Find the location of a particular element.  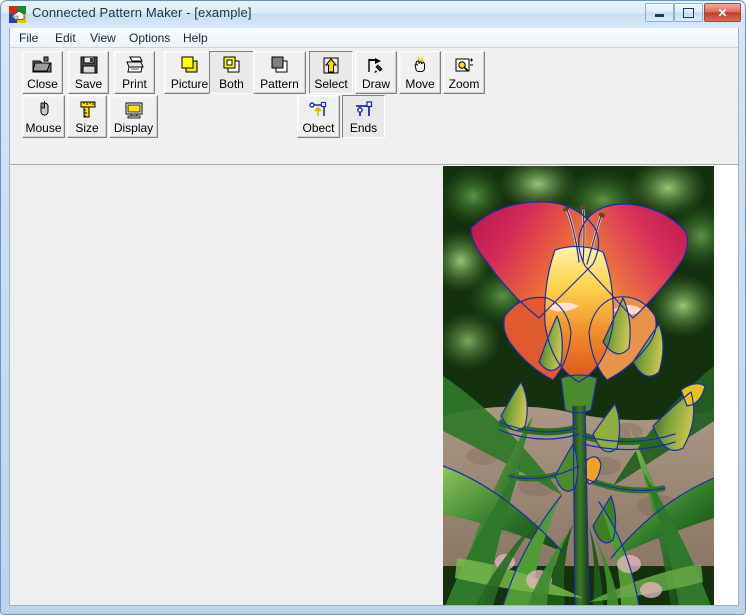

toolbar-label-draw: Draw is located at coordinates (375, 84).